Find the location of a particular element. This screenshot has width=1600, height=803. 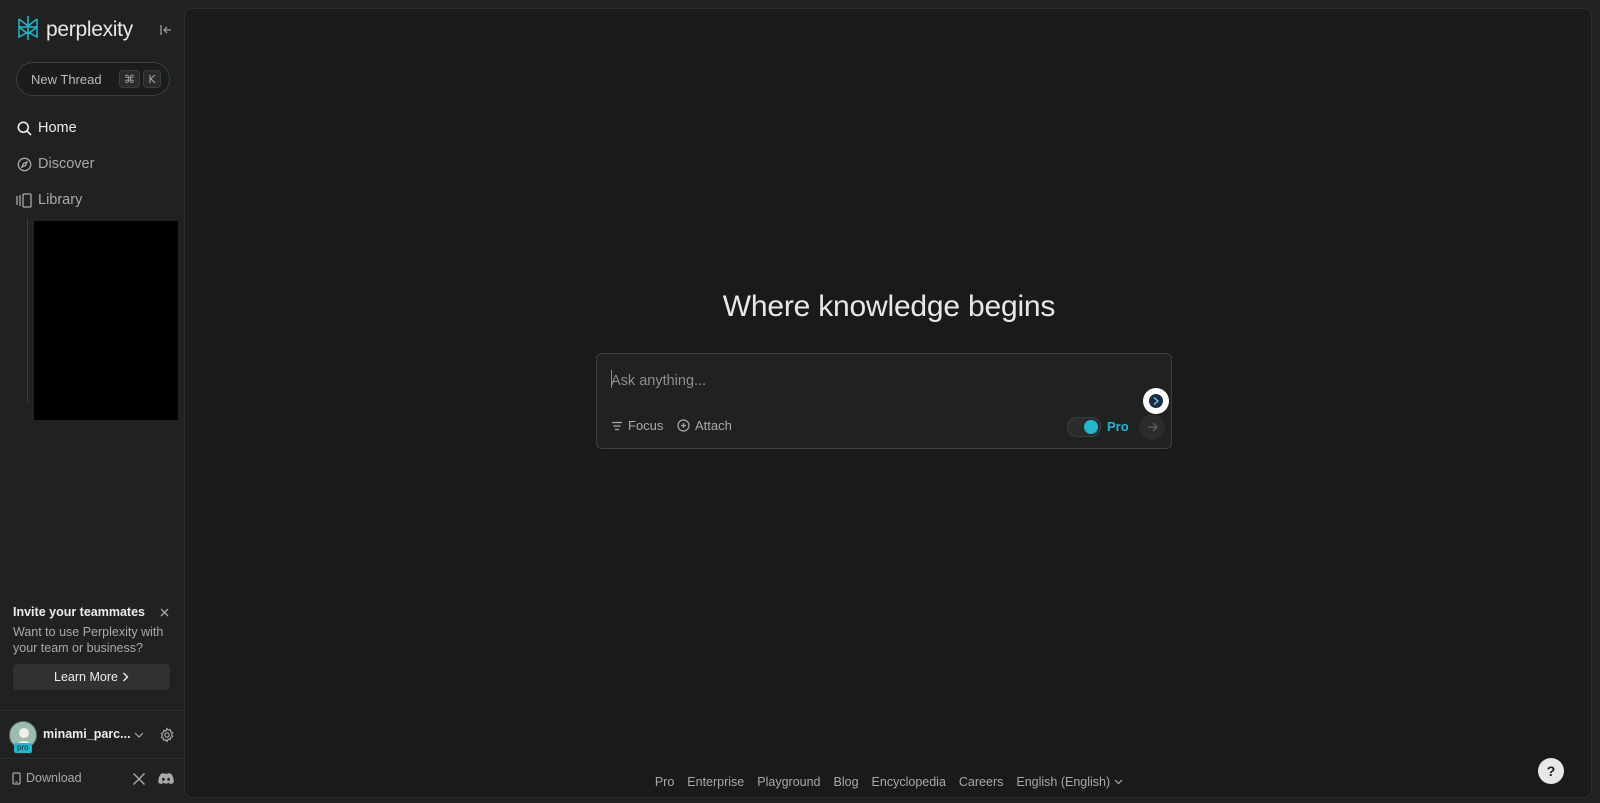

sidebar-item-library: Library is located at coordinates (96, 200).